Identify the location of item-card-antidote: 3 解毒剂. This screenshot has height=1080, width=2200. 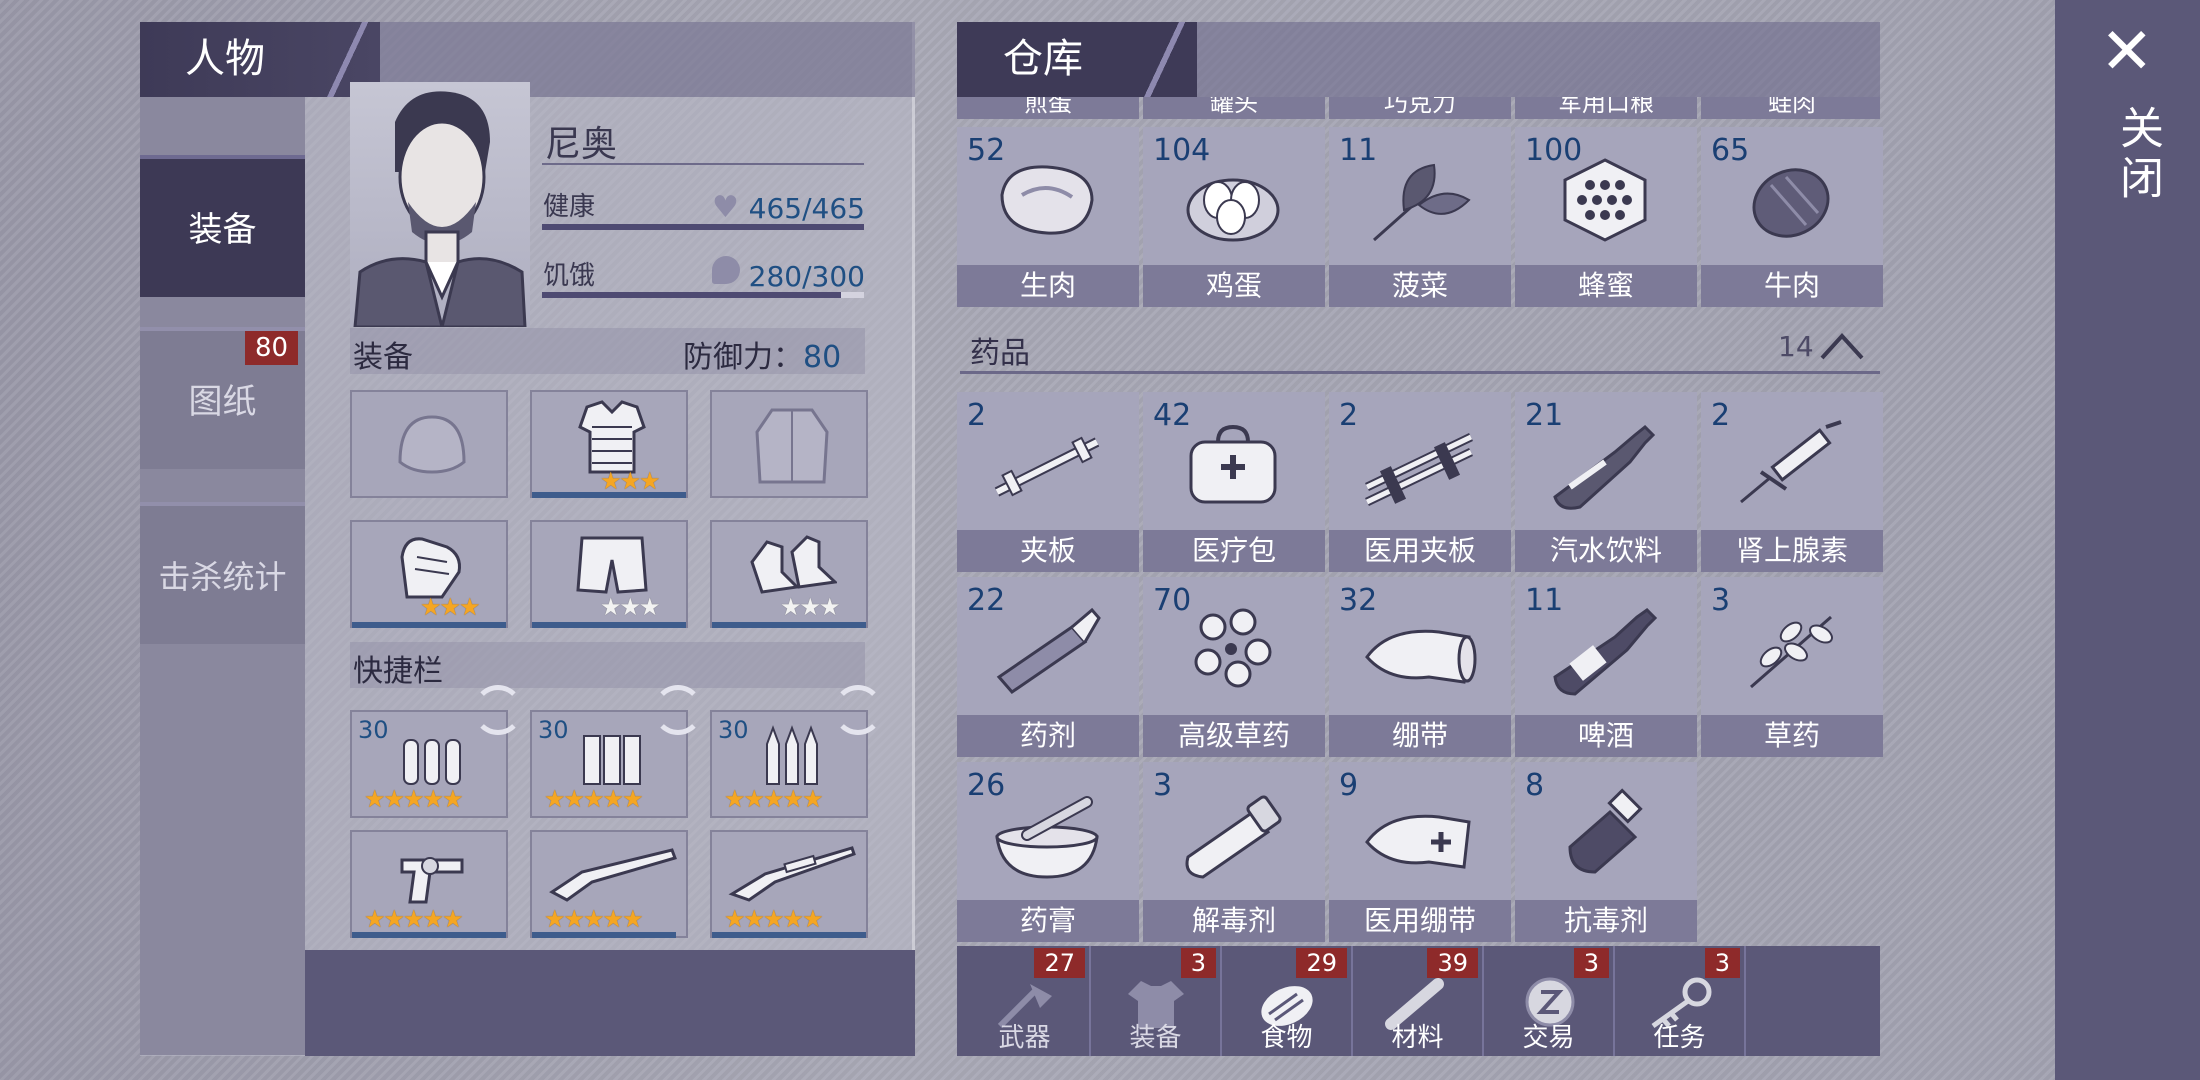
(1234, 852).